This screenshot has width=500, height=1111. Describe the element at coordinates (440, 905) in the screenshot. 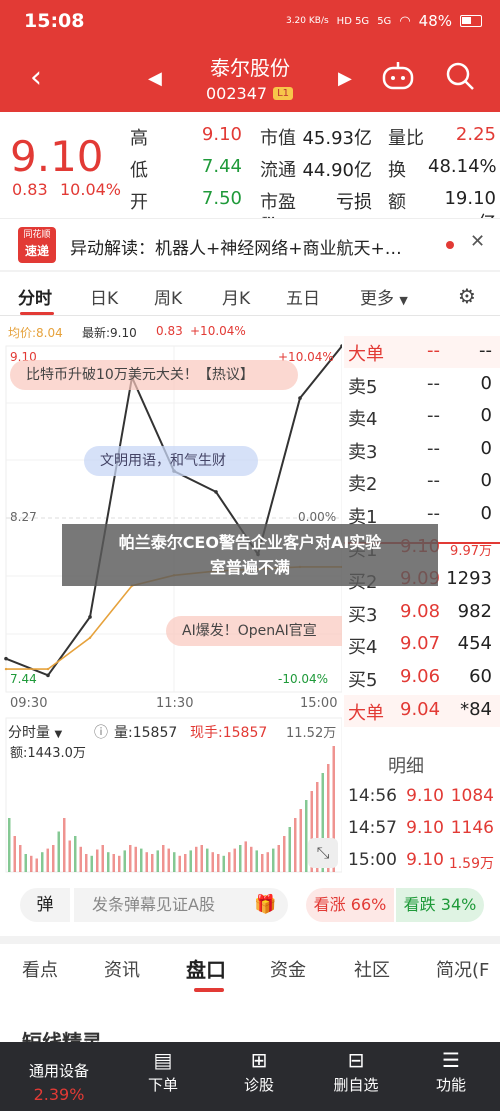

I see `vote-down-button: 看跌 34%` at that location.